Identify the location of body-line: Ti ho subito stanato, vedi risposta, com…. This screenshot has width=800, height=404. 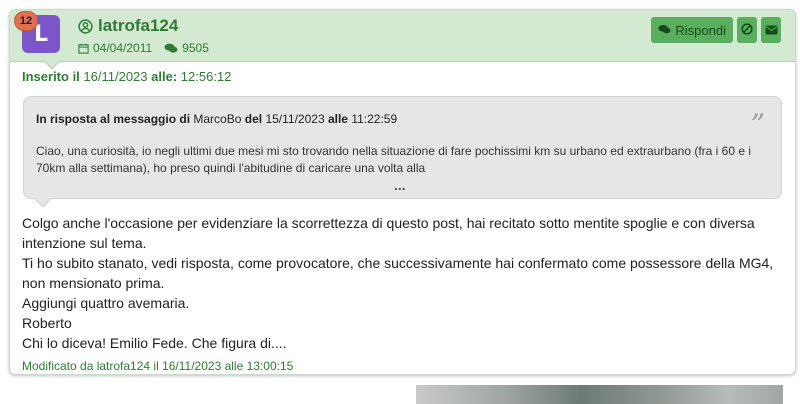
(398, 273).